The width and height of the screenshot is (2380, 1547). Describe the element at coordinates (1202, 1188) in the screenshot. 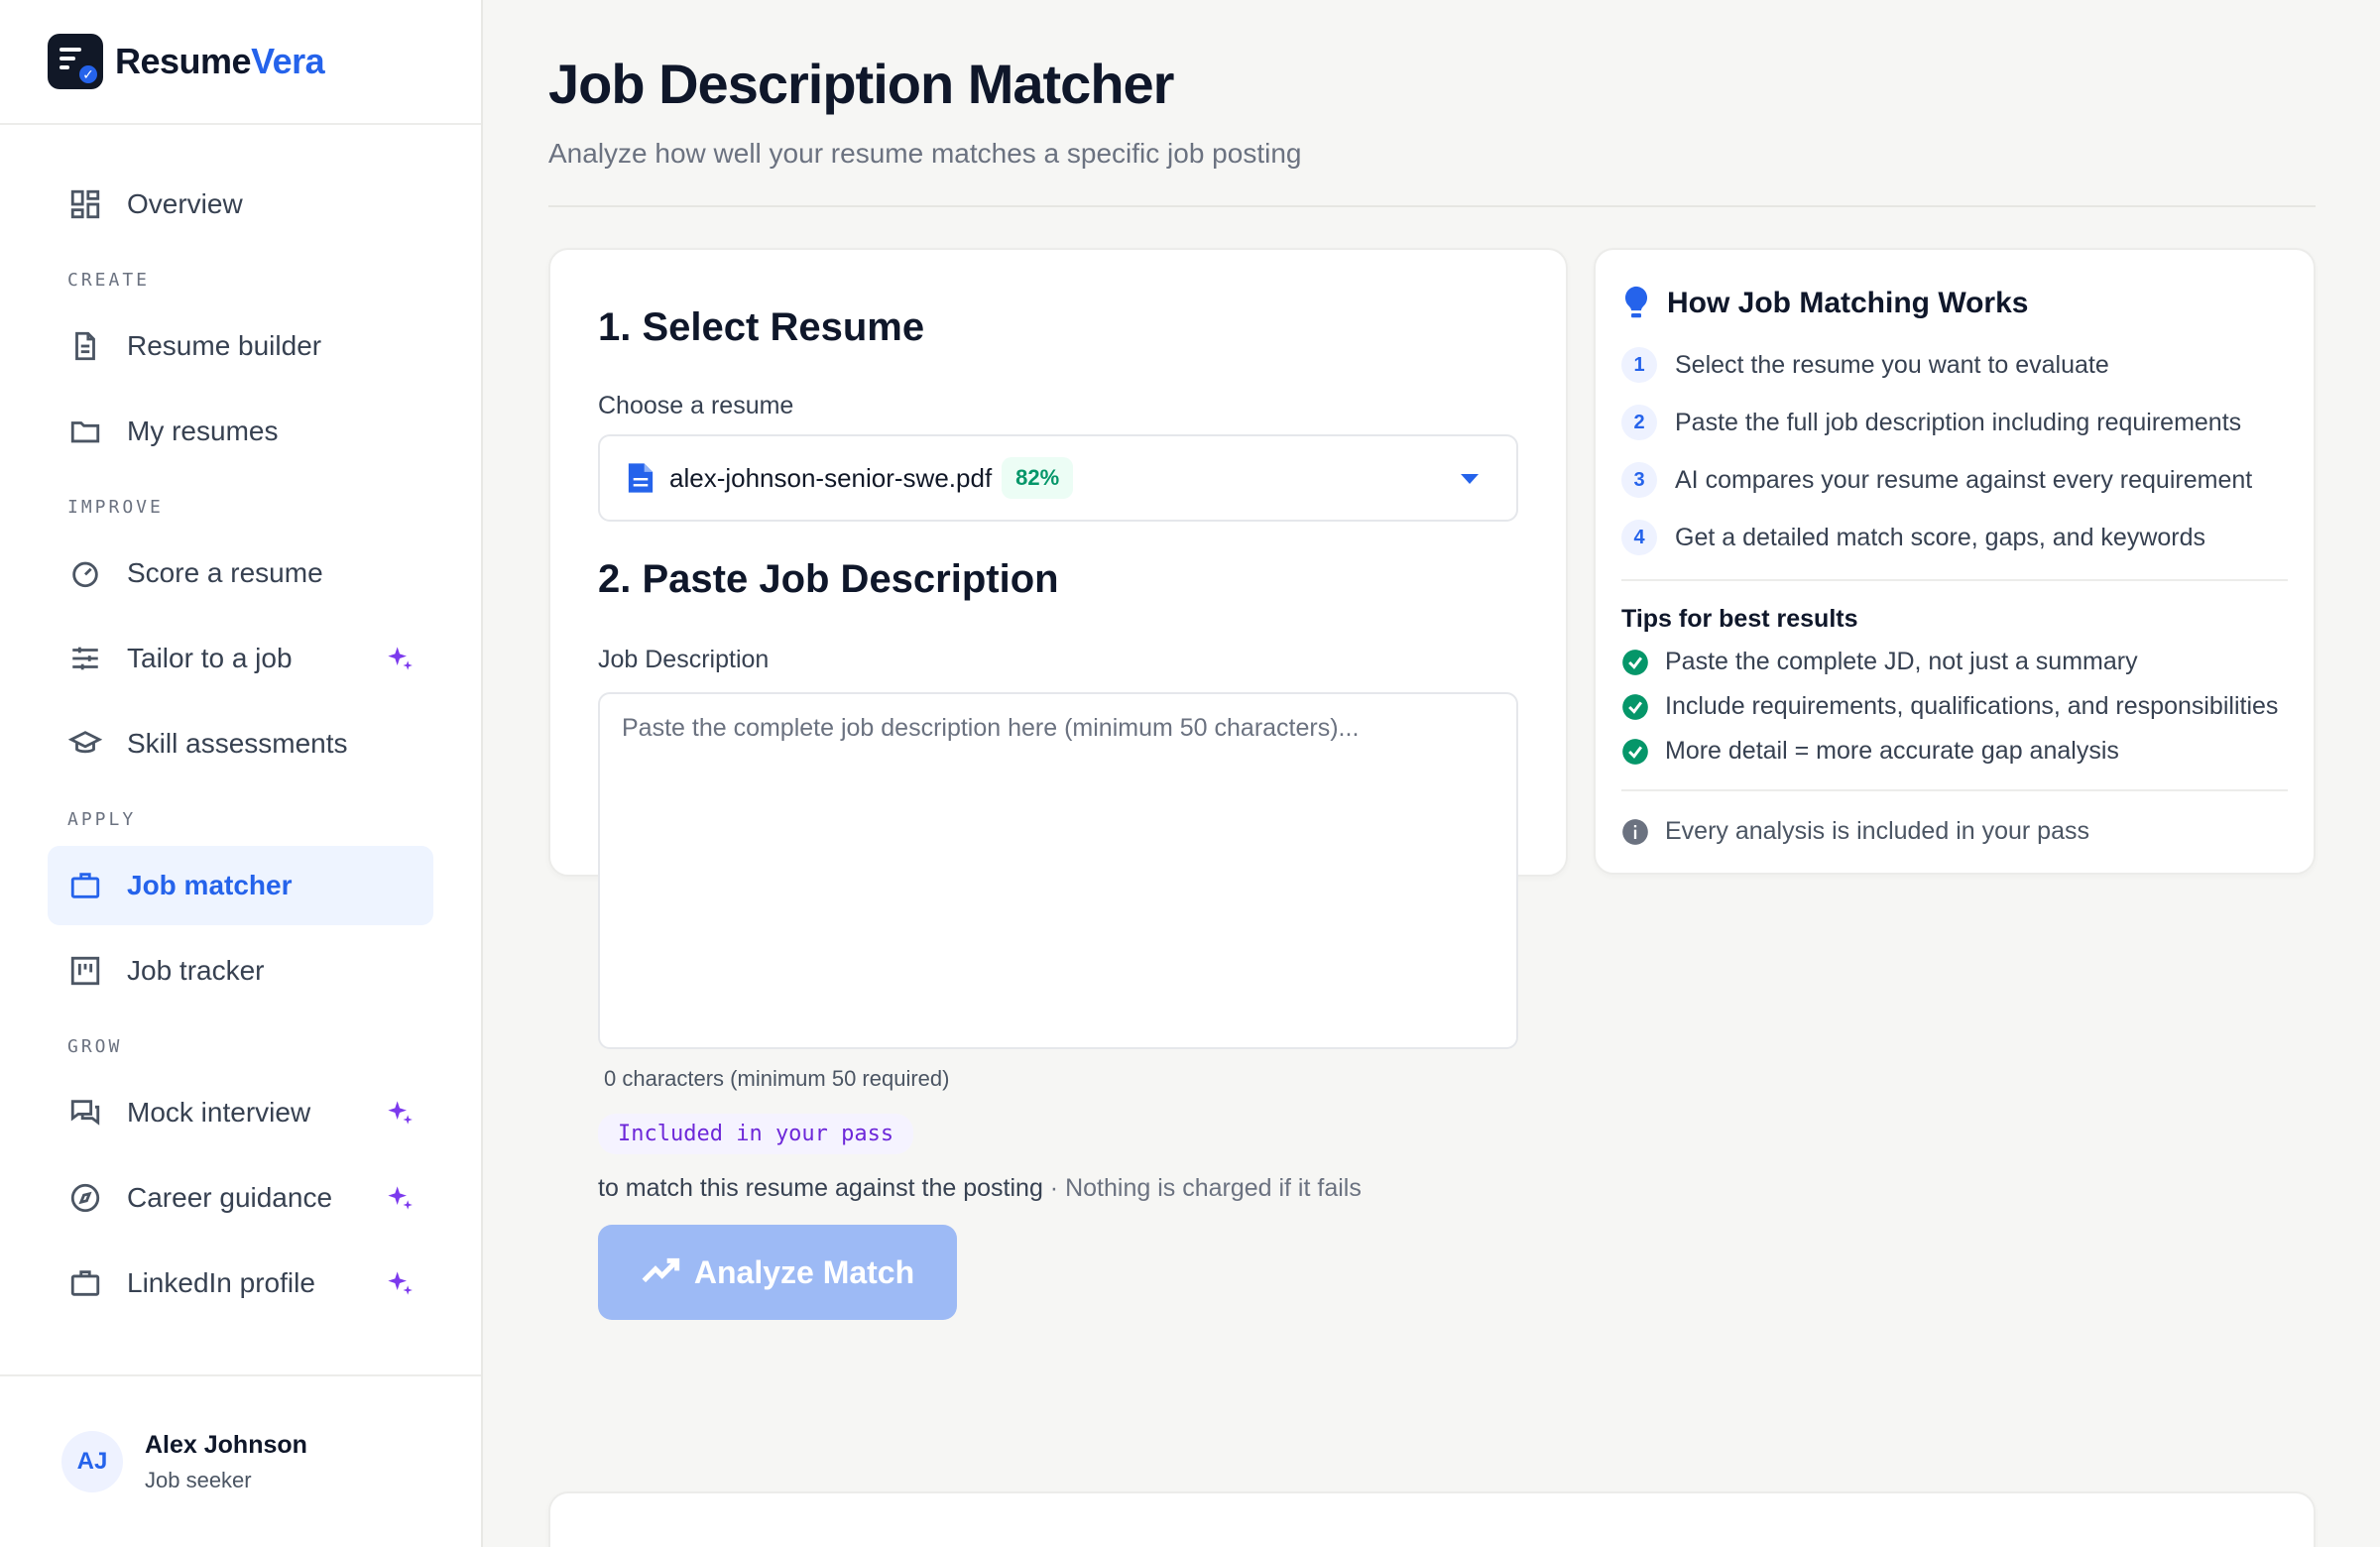

I see `note-muted: · Nothing is charged if it fails` at that location.